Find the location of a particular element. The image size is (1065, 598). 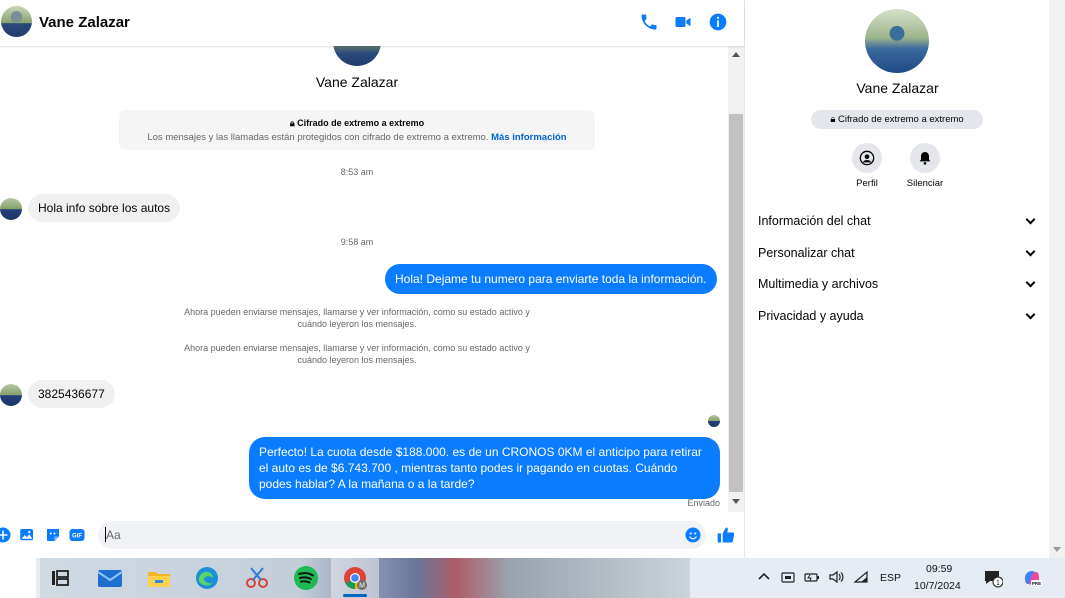

chrome-profile-badge: M is located at coordinates (362, 586).